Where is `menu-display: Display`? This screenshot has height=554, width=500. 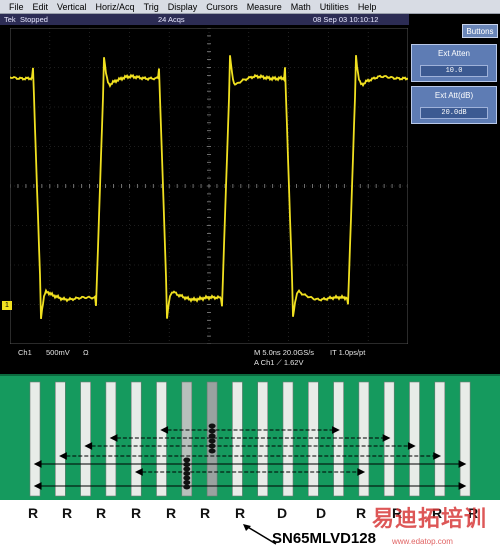 menu-display: Display is located at coordinates (183, 7).